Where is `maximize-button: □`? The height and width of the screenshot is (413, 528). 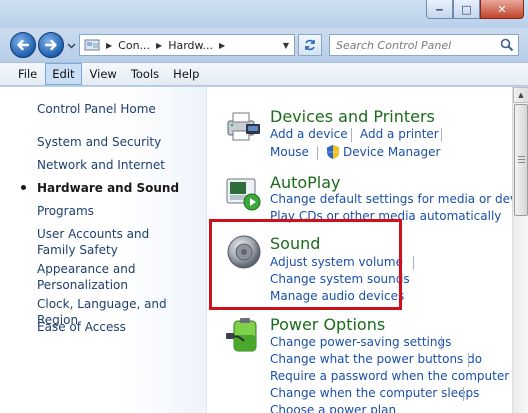
maximize-button: □ is located at coordinates (466, 9).